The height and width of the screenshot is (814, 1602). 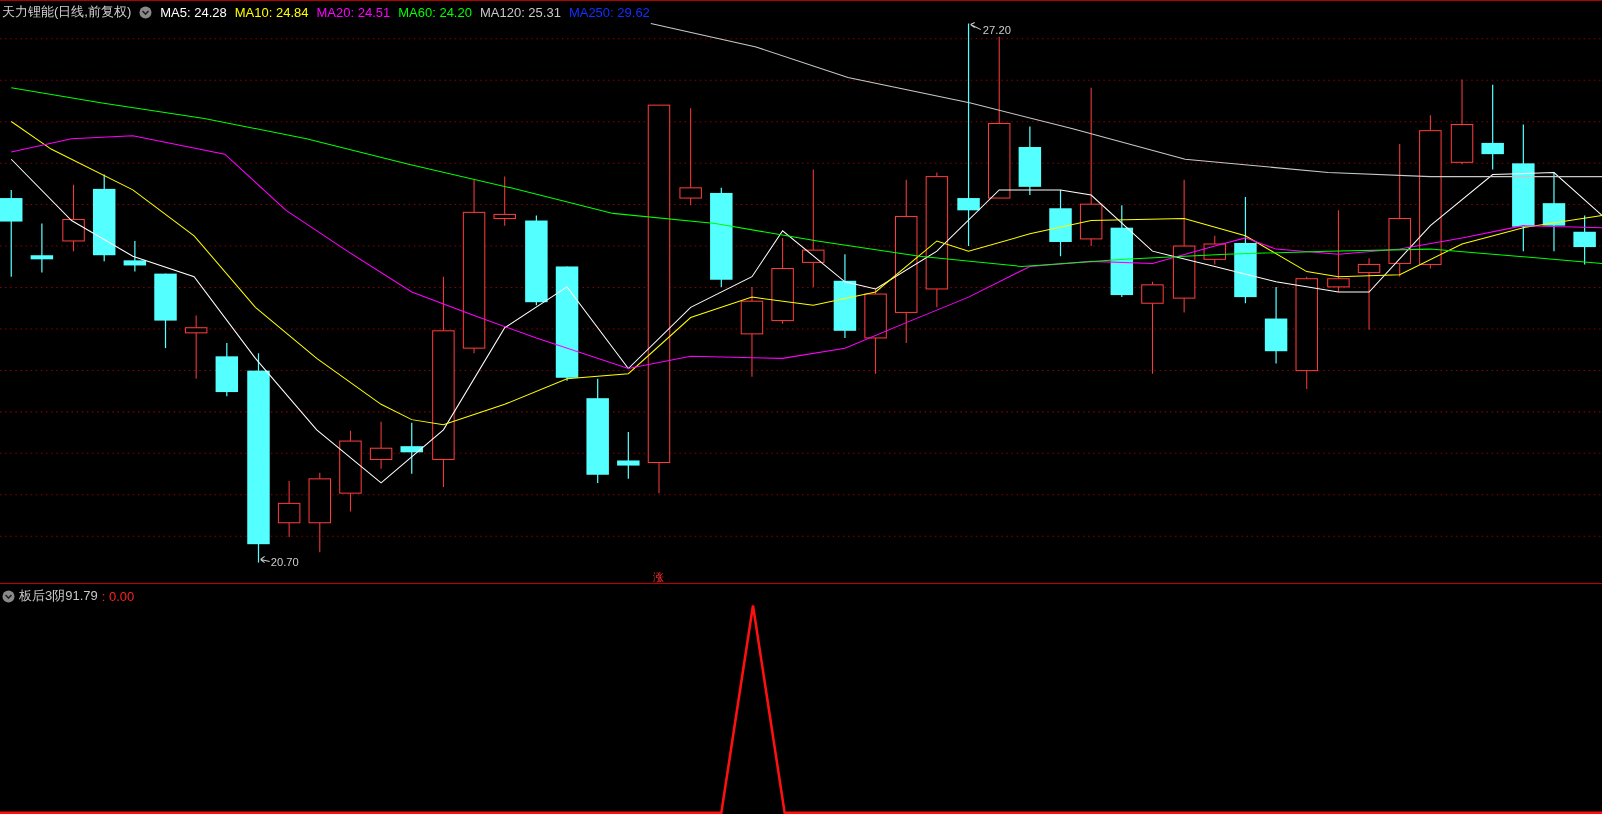 I want to click on chart-title: 天力锂能(日线,前复权), so click(x=67, y=12).